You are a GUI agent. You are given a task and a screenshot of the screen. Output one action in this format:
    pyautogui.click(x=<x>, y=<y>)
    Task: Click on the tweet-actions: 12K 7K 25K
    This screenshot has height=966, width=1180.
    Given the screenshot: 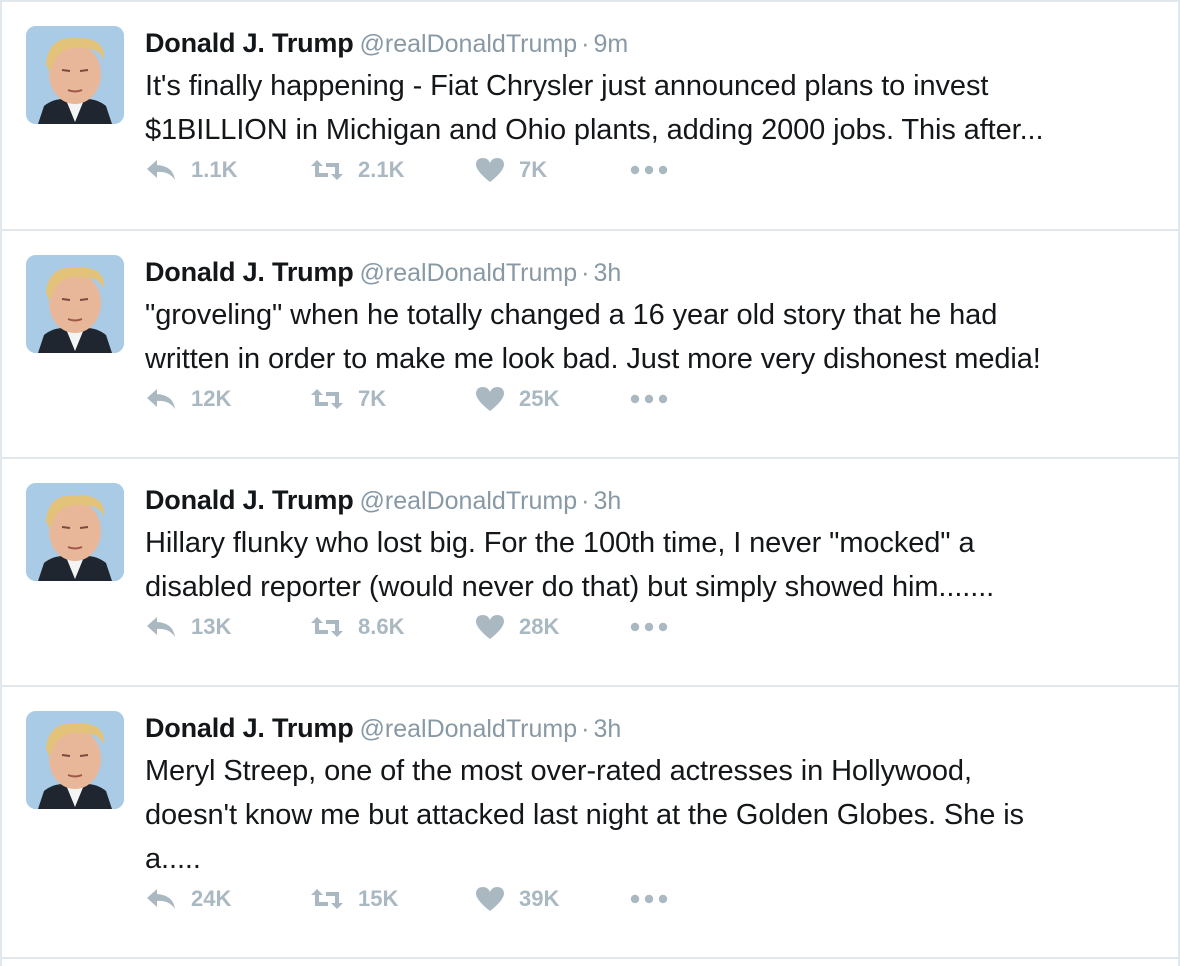 What is the action you would take?
    pyautogui.click(x=417, y=399)
    